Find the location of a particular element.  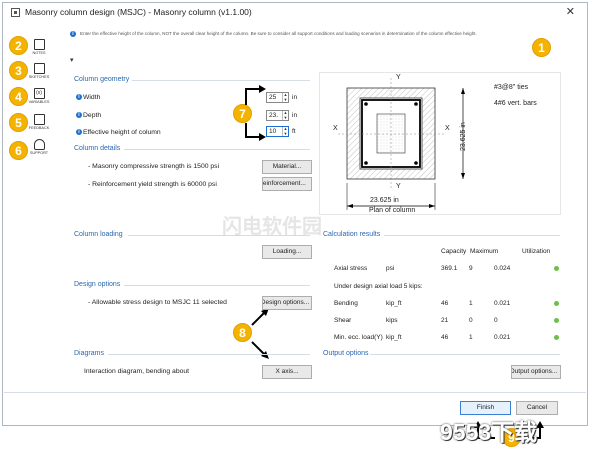

section-title-results: Calculation results is located at coordinates (352, 234).